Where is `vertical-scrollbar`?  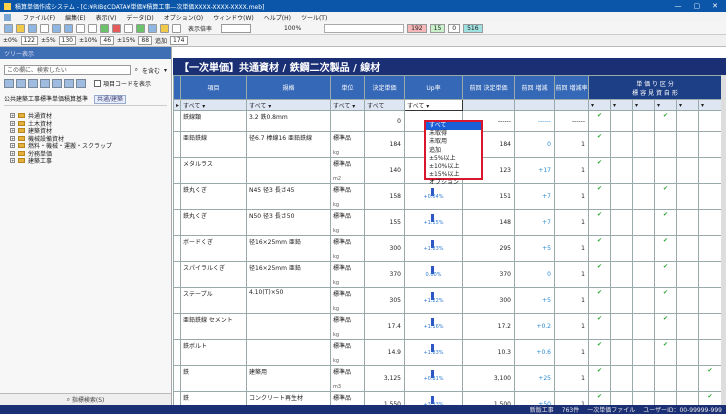
vertical-scrollbar is located at coordinates (723, 240).